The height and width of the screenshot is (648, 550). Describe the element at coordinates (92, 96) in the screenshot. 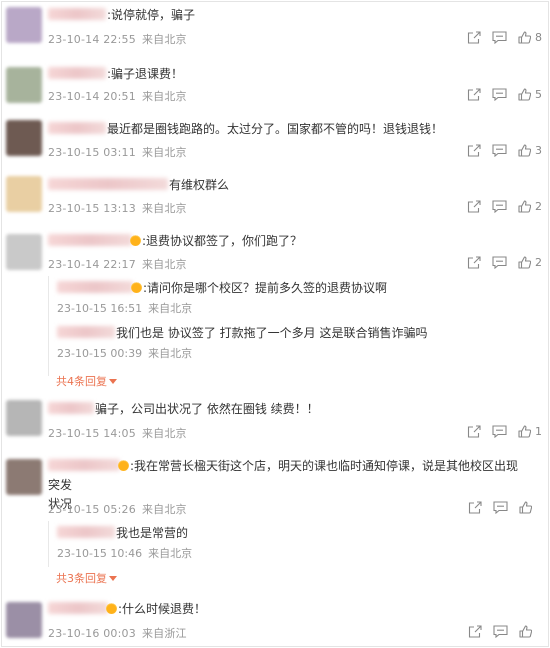

I see `comment-time: 23-10-14 20:51` at that location.